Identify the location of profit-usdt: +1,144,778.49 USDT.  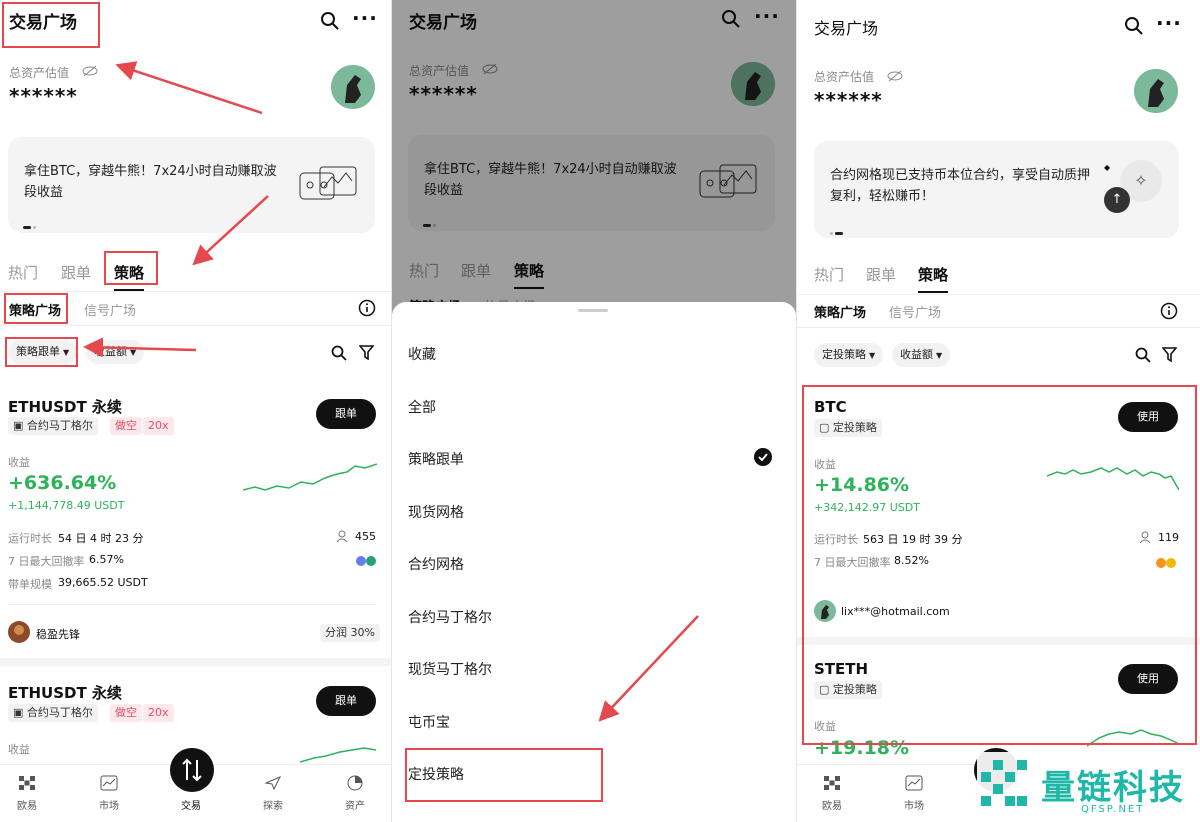
(66, 505).